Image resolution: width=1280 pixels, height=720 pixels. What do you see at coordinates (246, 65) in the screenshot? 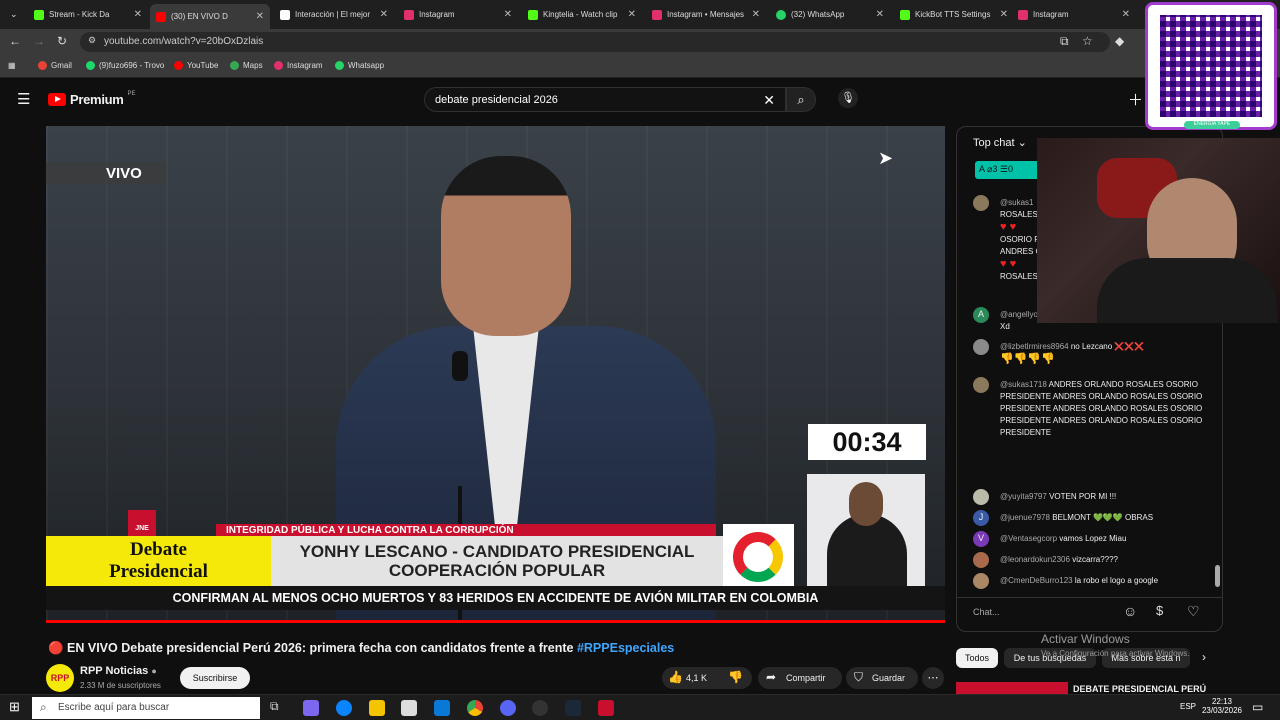
I see `bookmark-maps: Maps` at bounding box center [246, 65].